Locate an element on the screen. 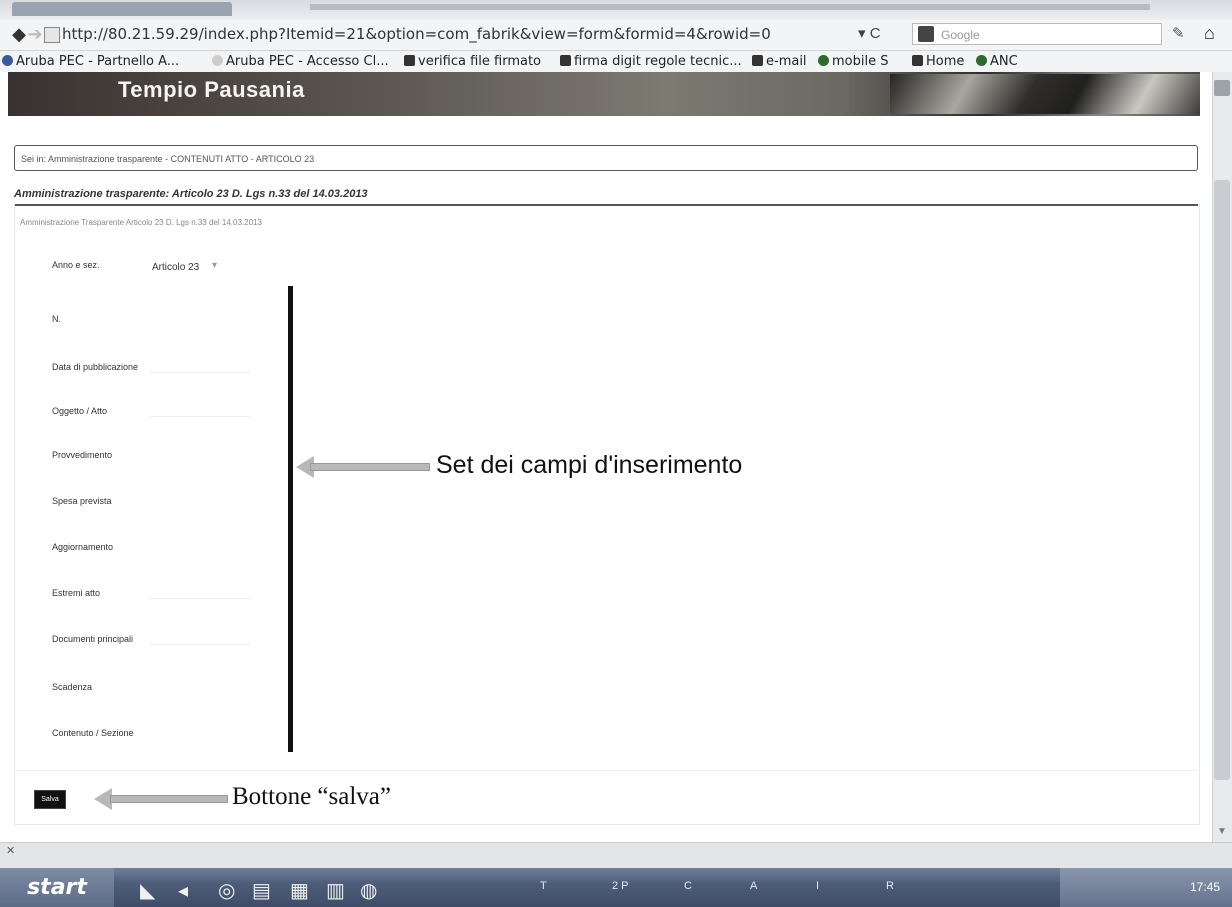 This screenshot has height=907, width=1232. bookmark-item: e-mail is located at coordinates (779, 61).